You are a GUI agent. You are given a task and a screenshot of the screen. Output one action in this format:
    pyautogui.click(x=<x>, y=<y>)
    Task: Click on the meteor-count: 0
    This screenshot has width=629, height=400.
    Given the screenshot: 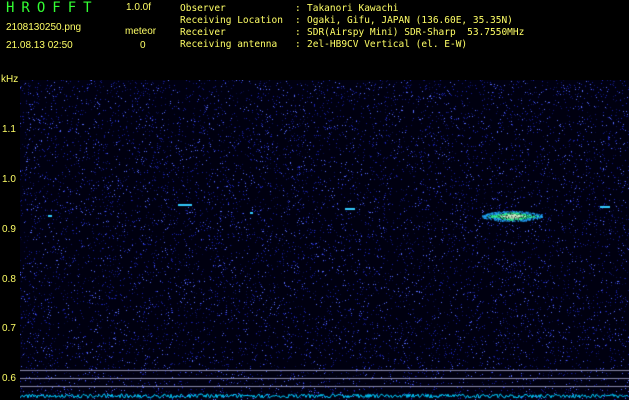 What is the action you would take?
    pyautogui.click(x=143, y=45)
    